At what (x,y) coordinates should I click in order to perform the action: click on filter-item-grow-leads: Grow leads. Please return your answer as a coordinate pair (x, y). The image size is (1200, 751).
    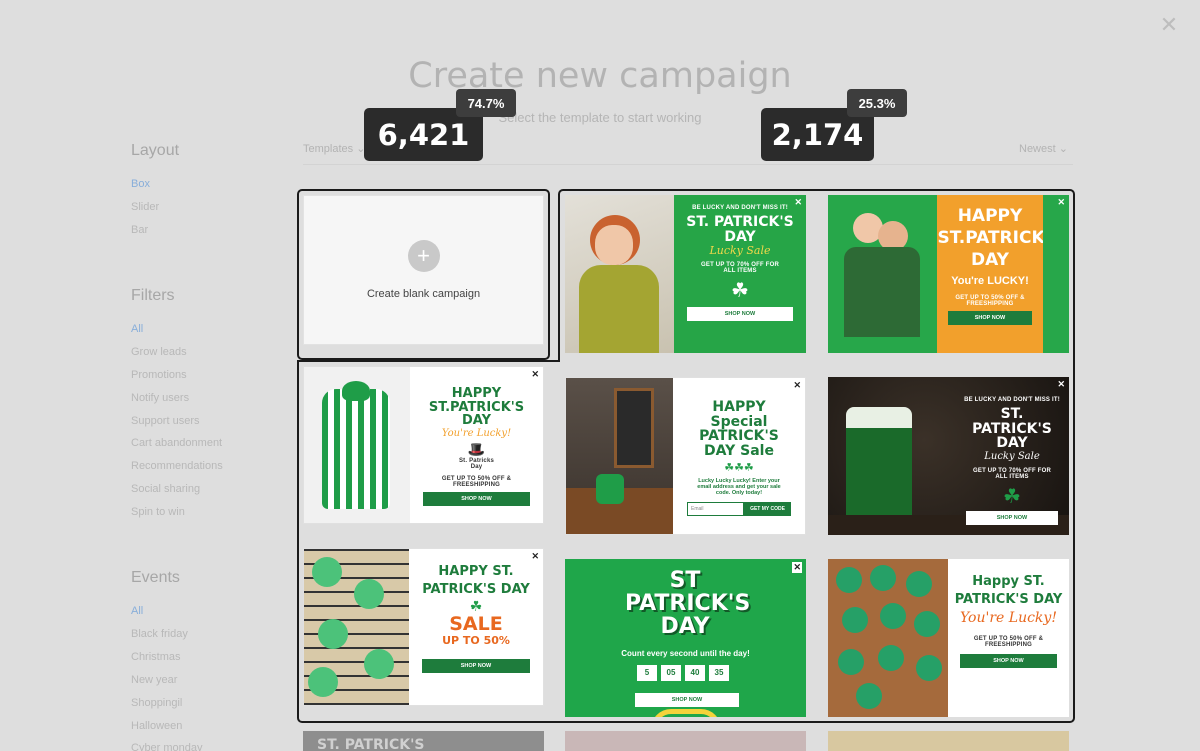
    Looking at the image, I should click on (159, 352).